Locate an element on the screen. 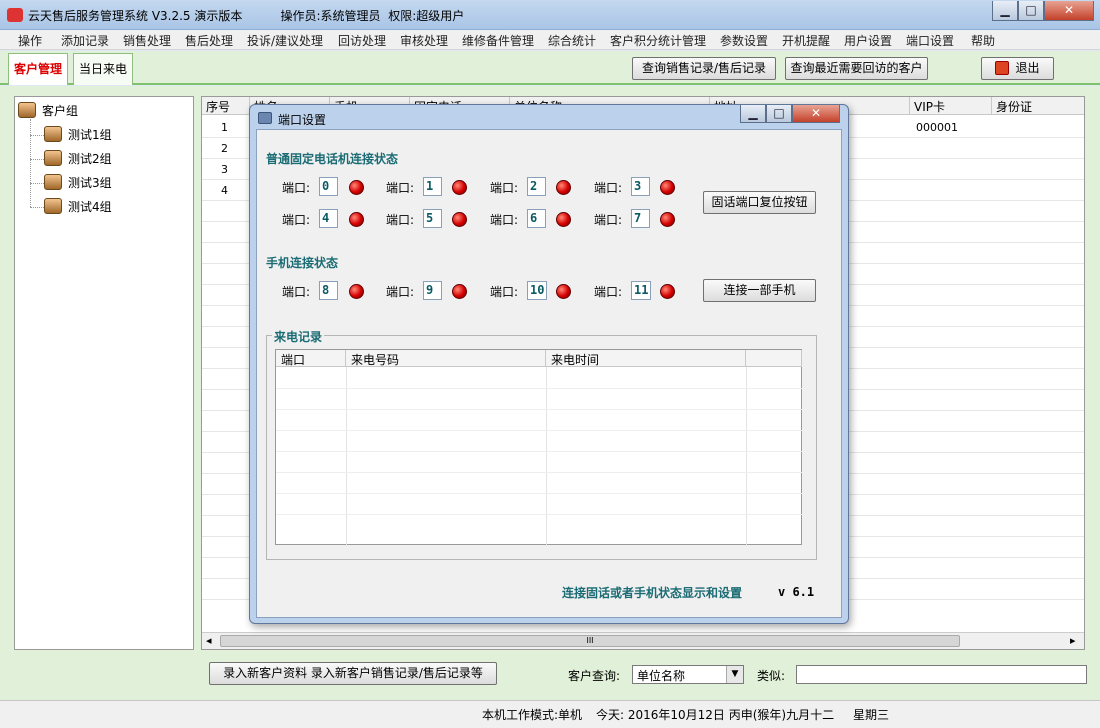 The image size is (1100, 728). exit-label: 退出 is located at coordinates (1027, 68).